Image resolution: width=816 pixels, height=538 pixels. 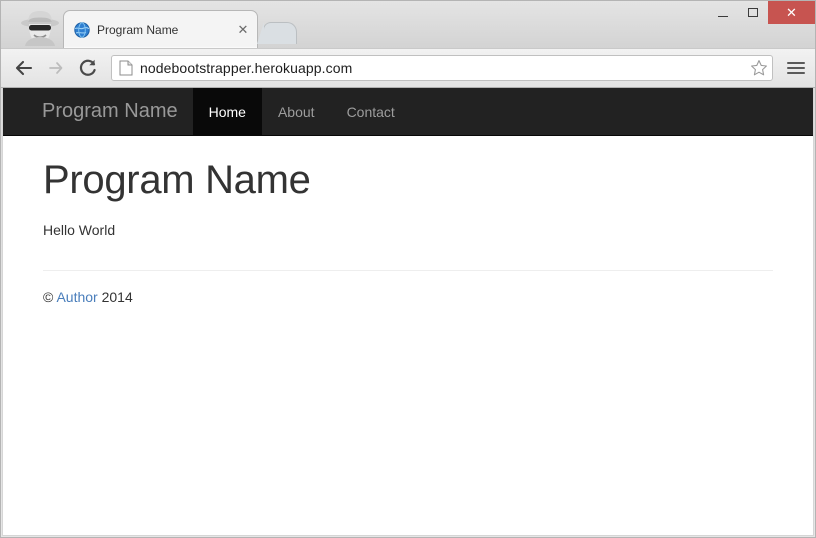 What do you see at coordinates (791, 12) in the screenshot?
I see `close-button: ✕` at bounding box center [791, 12].